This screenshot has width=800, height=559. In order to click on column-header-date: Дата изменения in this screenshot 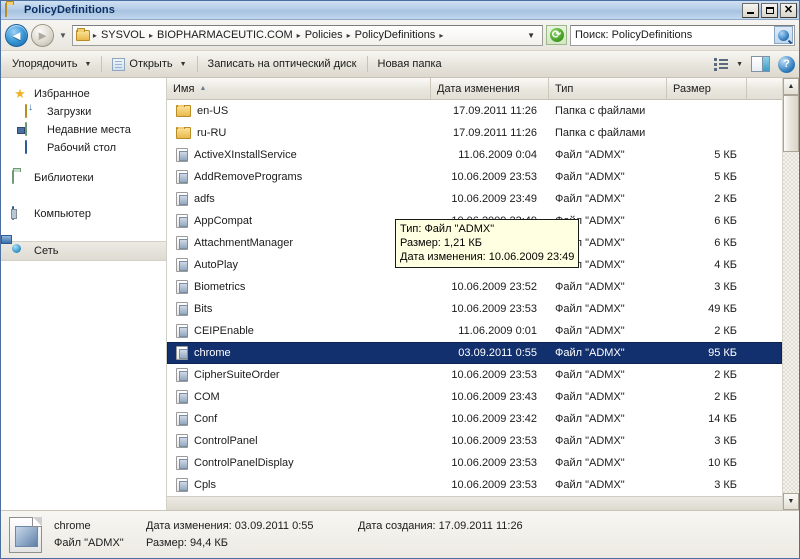, I will do `click(490, 88)`.